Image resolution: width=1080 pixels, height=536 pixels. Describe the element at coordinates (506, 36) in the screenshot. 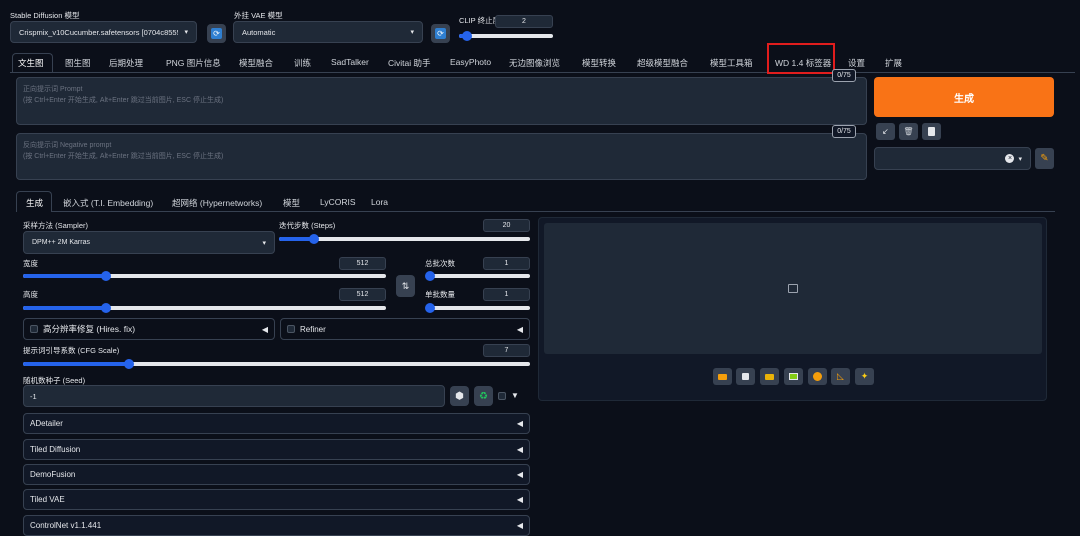

I see `clip-slider` at that location.